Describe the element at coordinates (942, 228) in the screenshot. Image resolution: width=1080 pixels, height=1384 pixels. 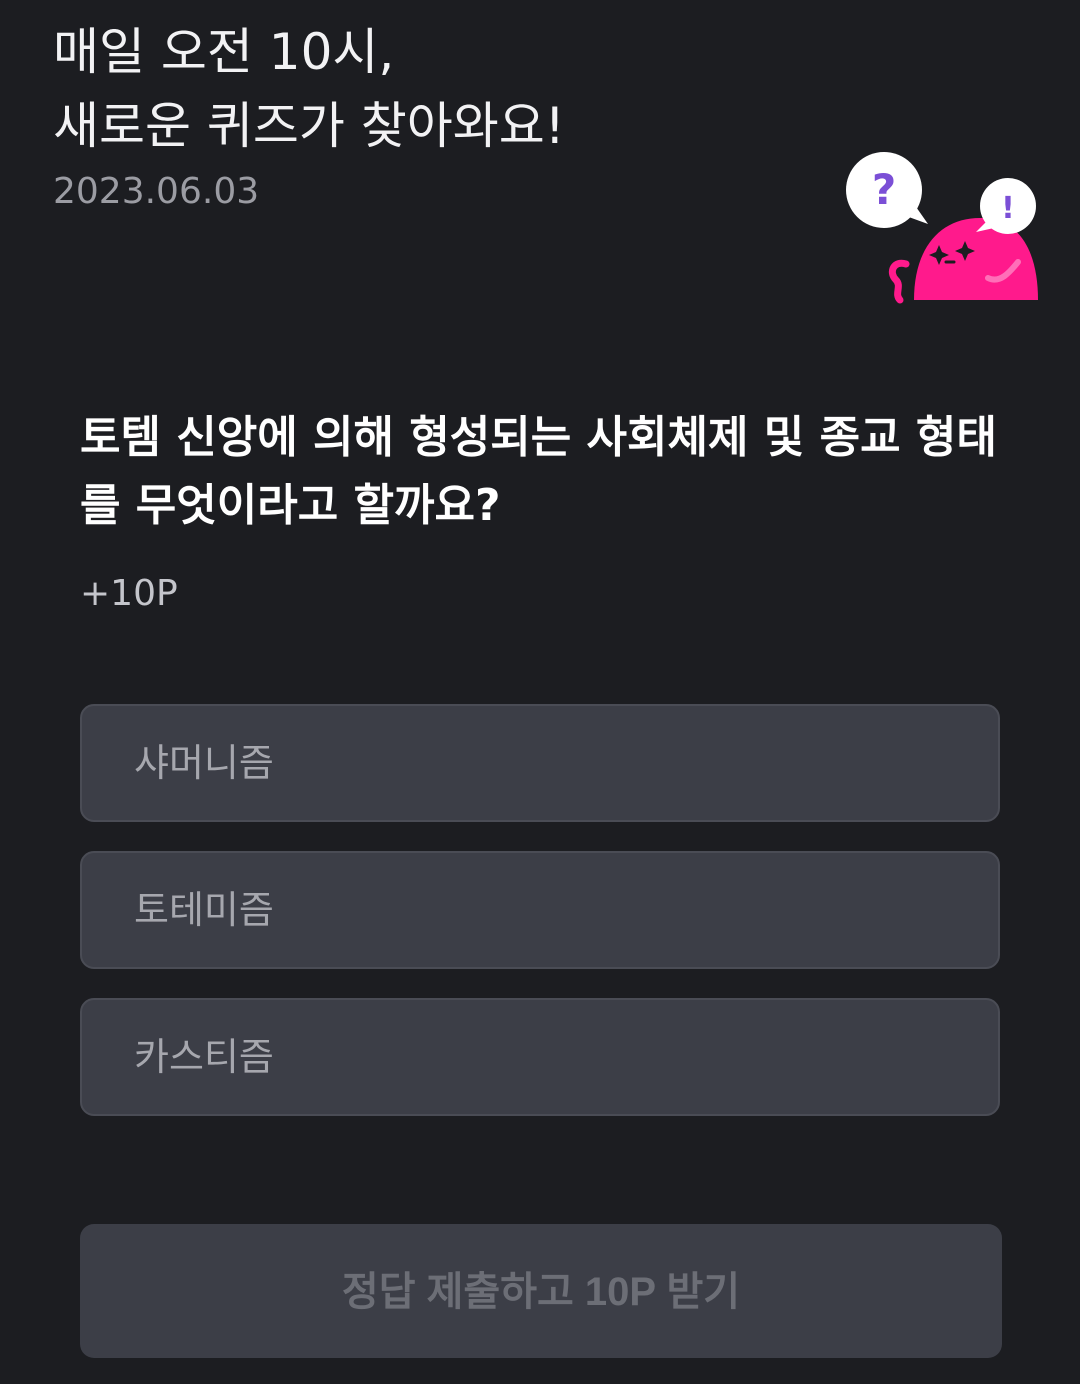
I see `quiz-character-icon: ? !` at that location.